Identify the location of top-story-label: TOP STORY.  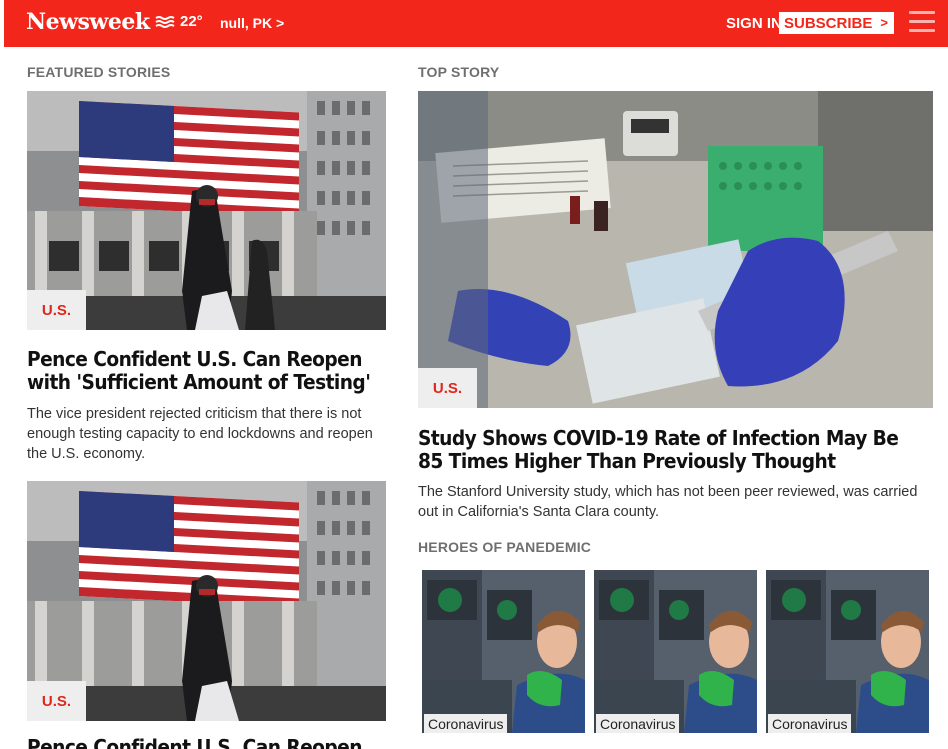
(459, 72).